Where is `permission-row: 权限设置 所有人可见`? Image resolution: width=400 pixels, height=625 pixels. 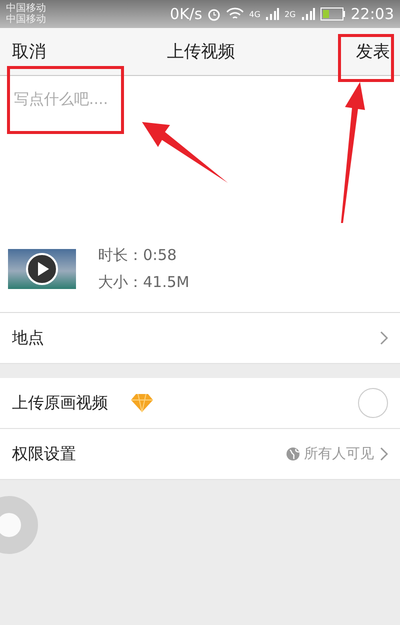
permission-row: 权限设置 所有人可见 is located at coordinates (200, 454).